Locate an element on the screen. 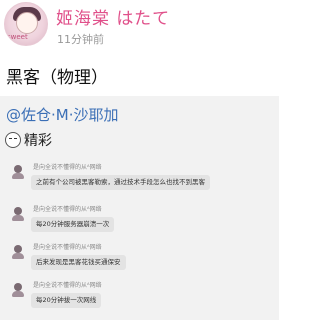 This screenshot has height=320, width=320. avatar-tag: sweet is located at coordinates (17, 37).